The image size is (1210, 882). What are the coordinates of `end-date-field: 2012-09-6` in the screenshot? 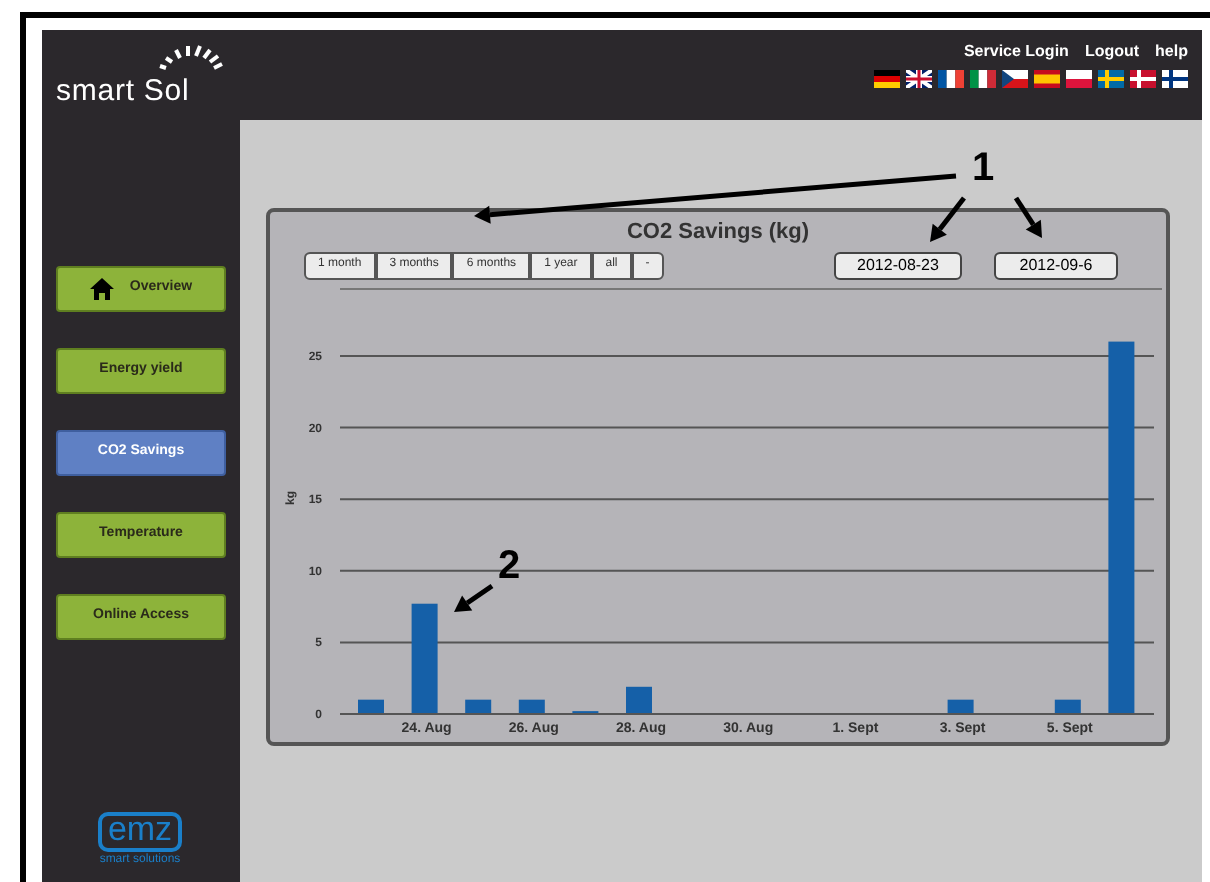 It's located at (1056, 265).